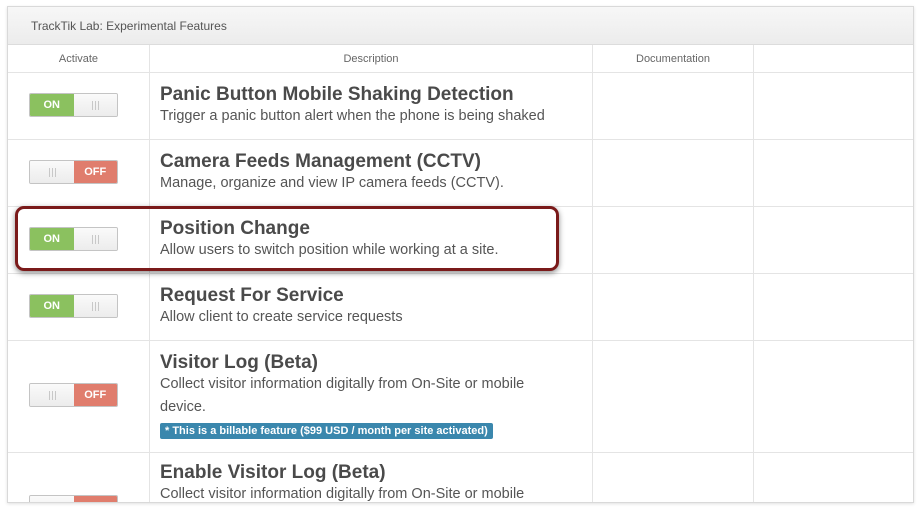 The height and width of the screenshot is (509, 921). Describe the element at coordinates (337, 94) in the screenshot. I see `feature-title: Panic Button Mobile Shaking Detection` at that location.